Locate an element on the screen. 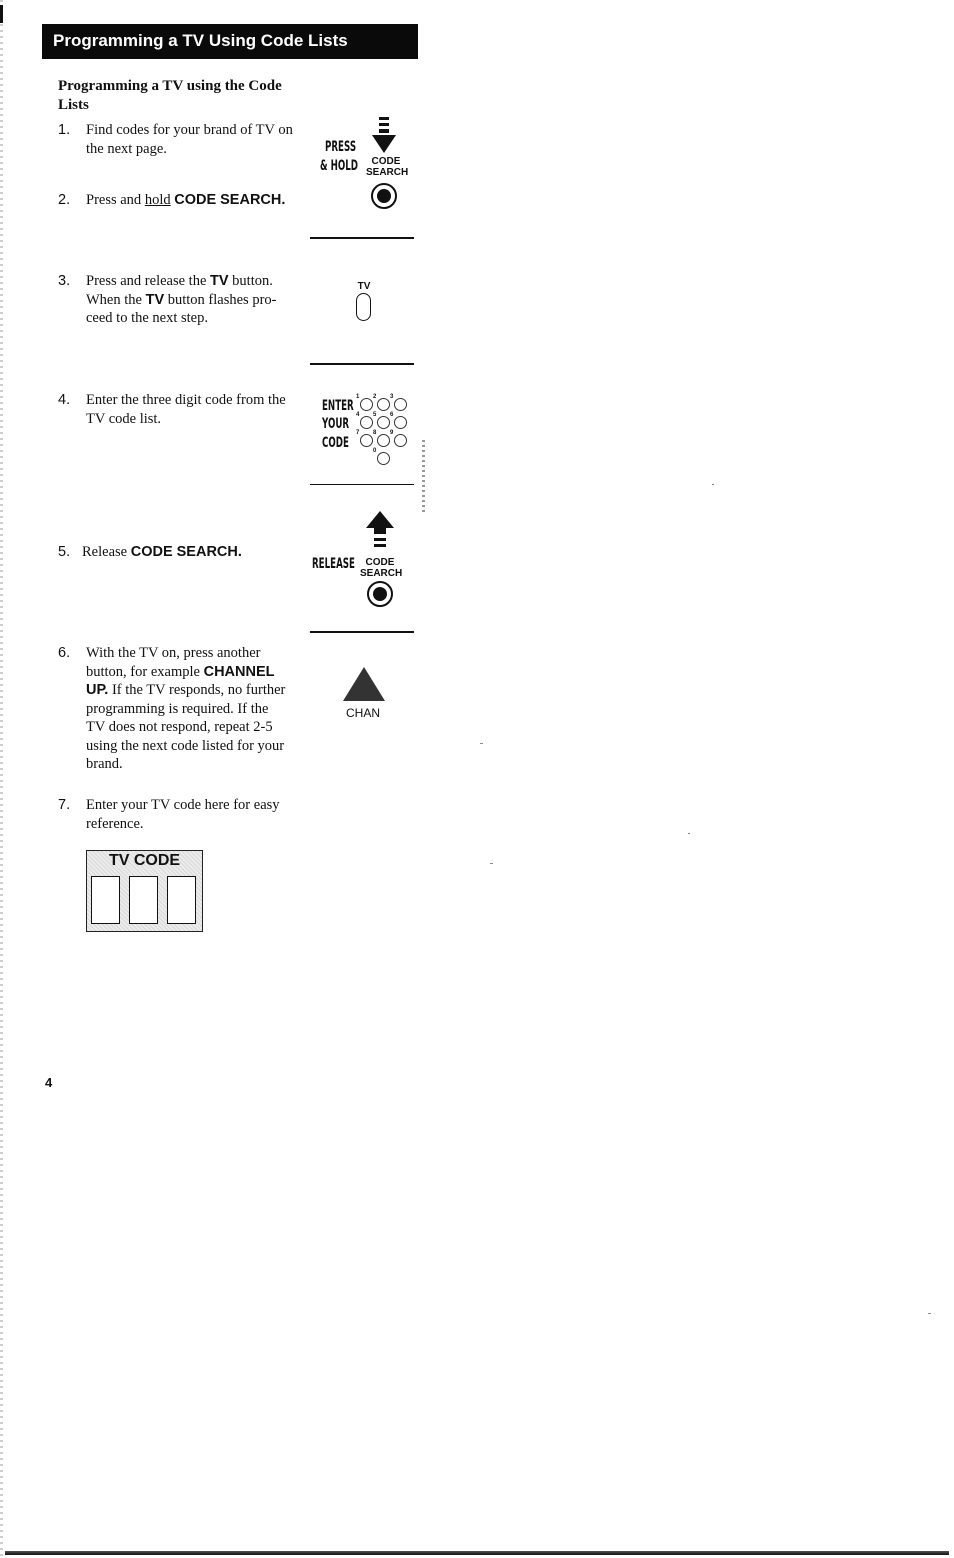 The image size is (954, 1558). step-number: 3. is located at coordinates (64, 281).